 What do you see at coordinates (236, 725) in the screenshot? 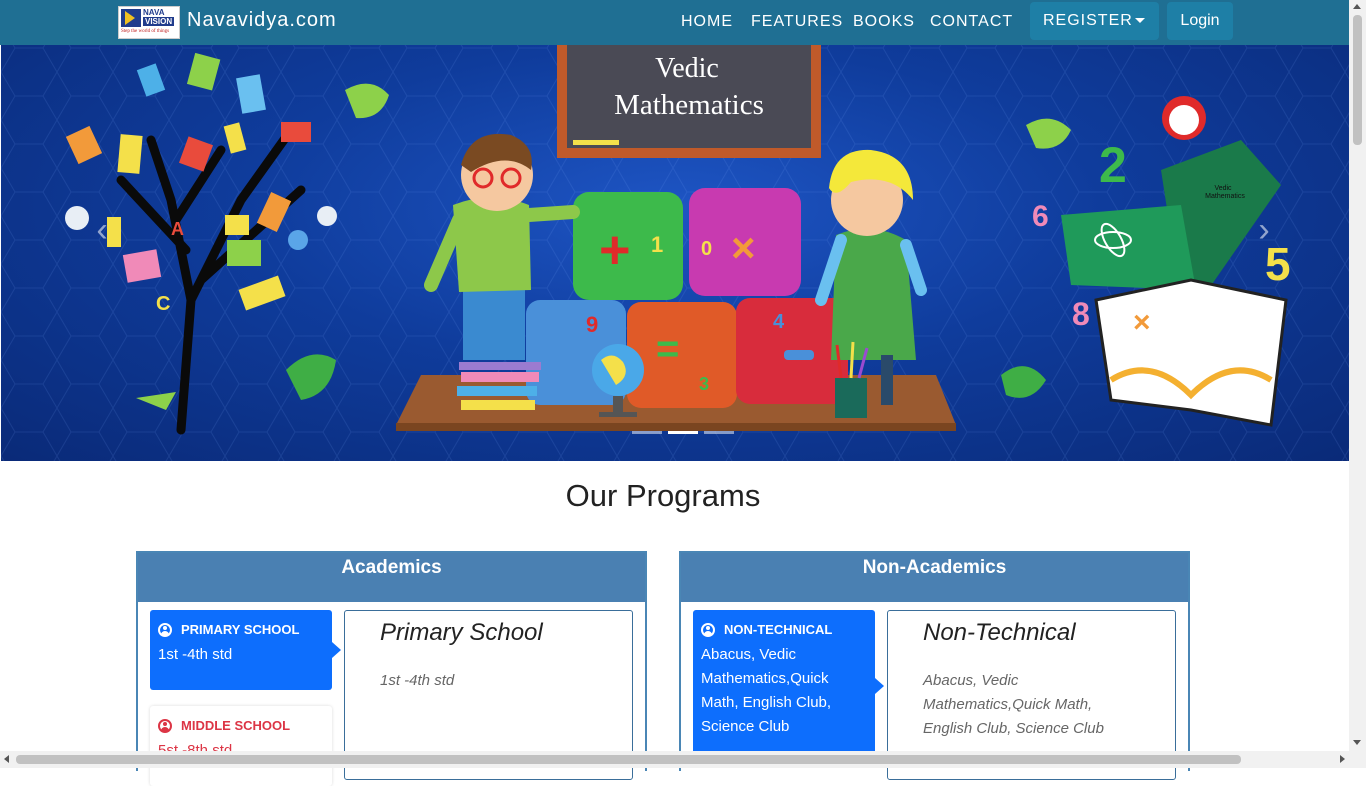
I see `tab-title-text: MIDDLE SCHOOL` at bounding box center [236, 725].